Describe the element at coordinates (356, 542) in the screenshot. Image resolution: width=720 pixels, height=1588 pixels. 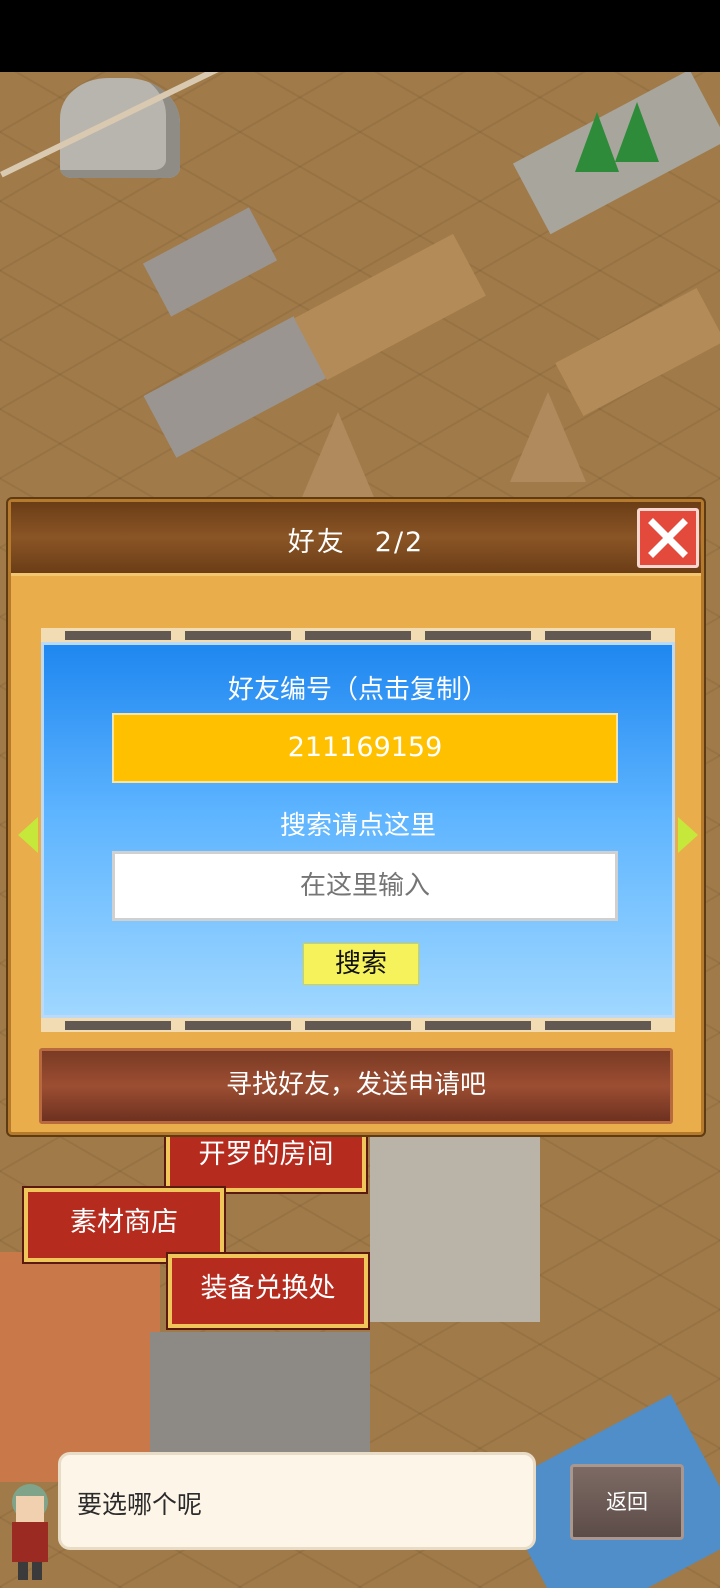
I see `dialog-title: 好友 2/2` at that location.